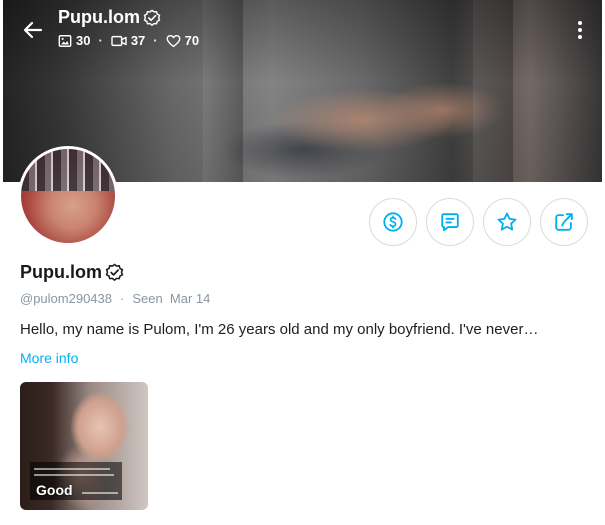 This screenshot has height=525, width=605. What do you see at coordinates (171, 298) in the screenshot?
I see `last-seen: Seen Mar 14` at bounding box center [171, 298].